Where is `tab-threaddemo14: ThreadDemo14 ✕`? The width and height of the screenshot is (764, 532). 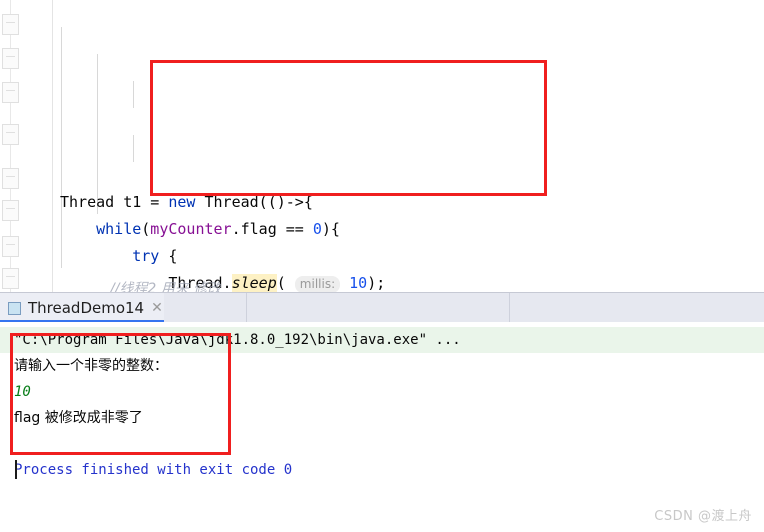
tab-threaddemo14: ThreadDemo14 ✕ is located at coordinates (82, 308).